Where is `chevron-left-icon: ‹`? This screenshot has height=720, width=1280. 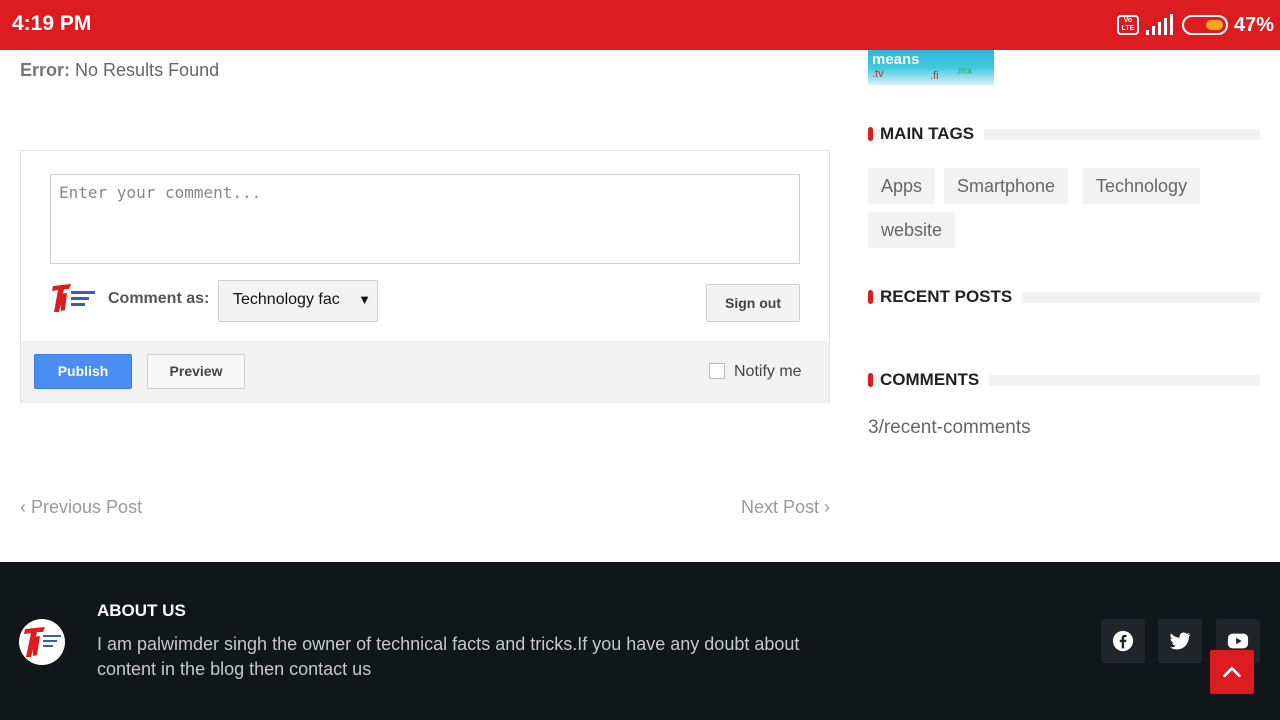
chevron-left-icon: ‹ is located at coordinates (23, 507).